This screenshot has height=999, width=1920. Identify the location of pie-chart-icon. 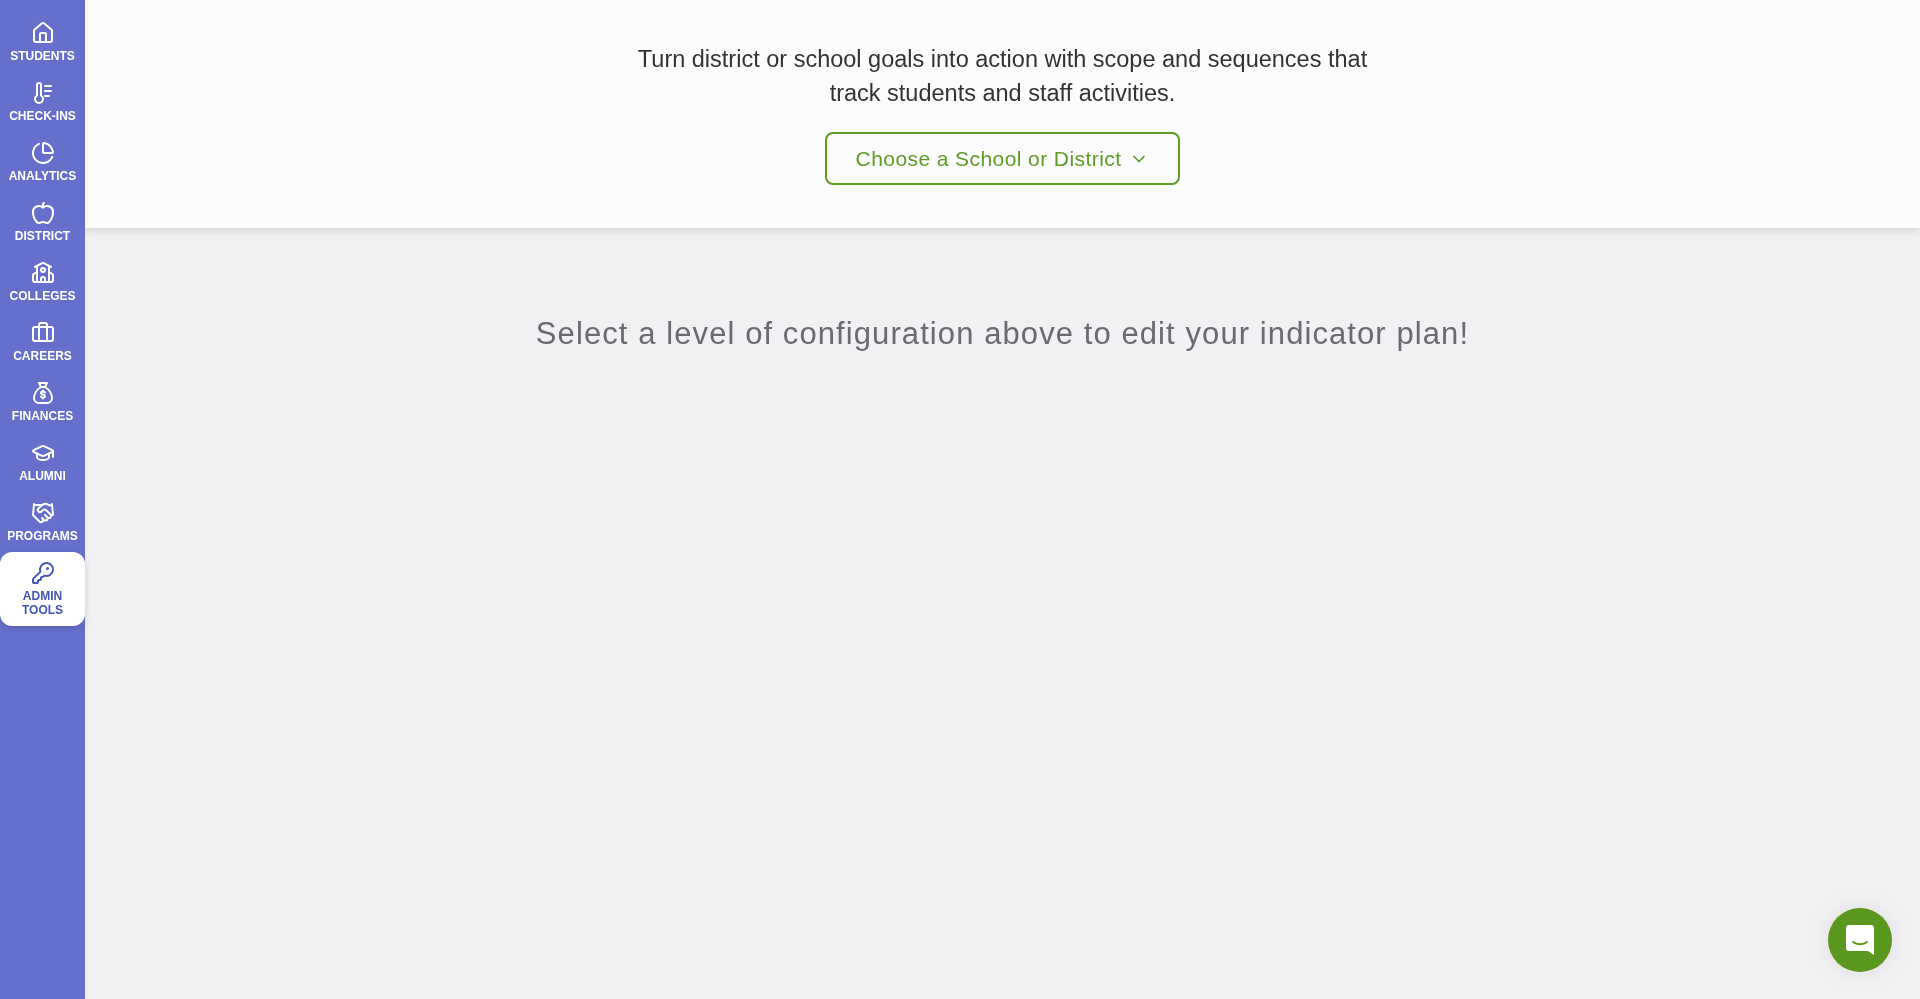
(42, 153).